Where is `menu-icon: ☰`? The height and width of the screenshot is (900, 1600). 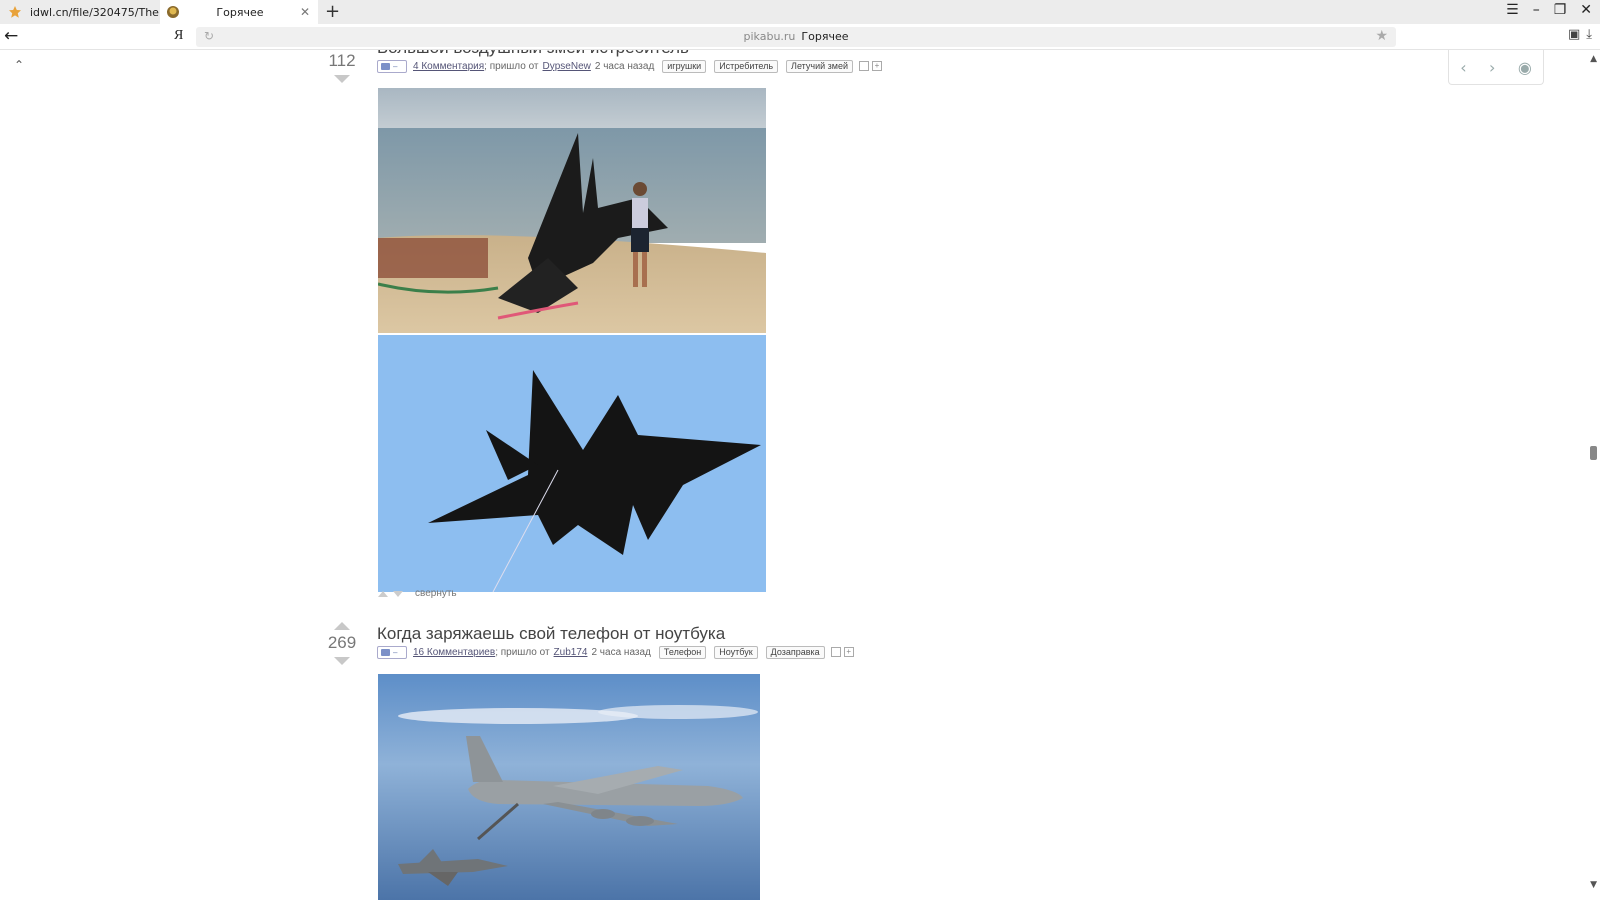 menu-icon: ☰ is located at coordinates (1512, 10).